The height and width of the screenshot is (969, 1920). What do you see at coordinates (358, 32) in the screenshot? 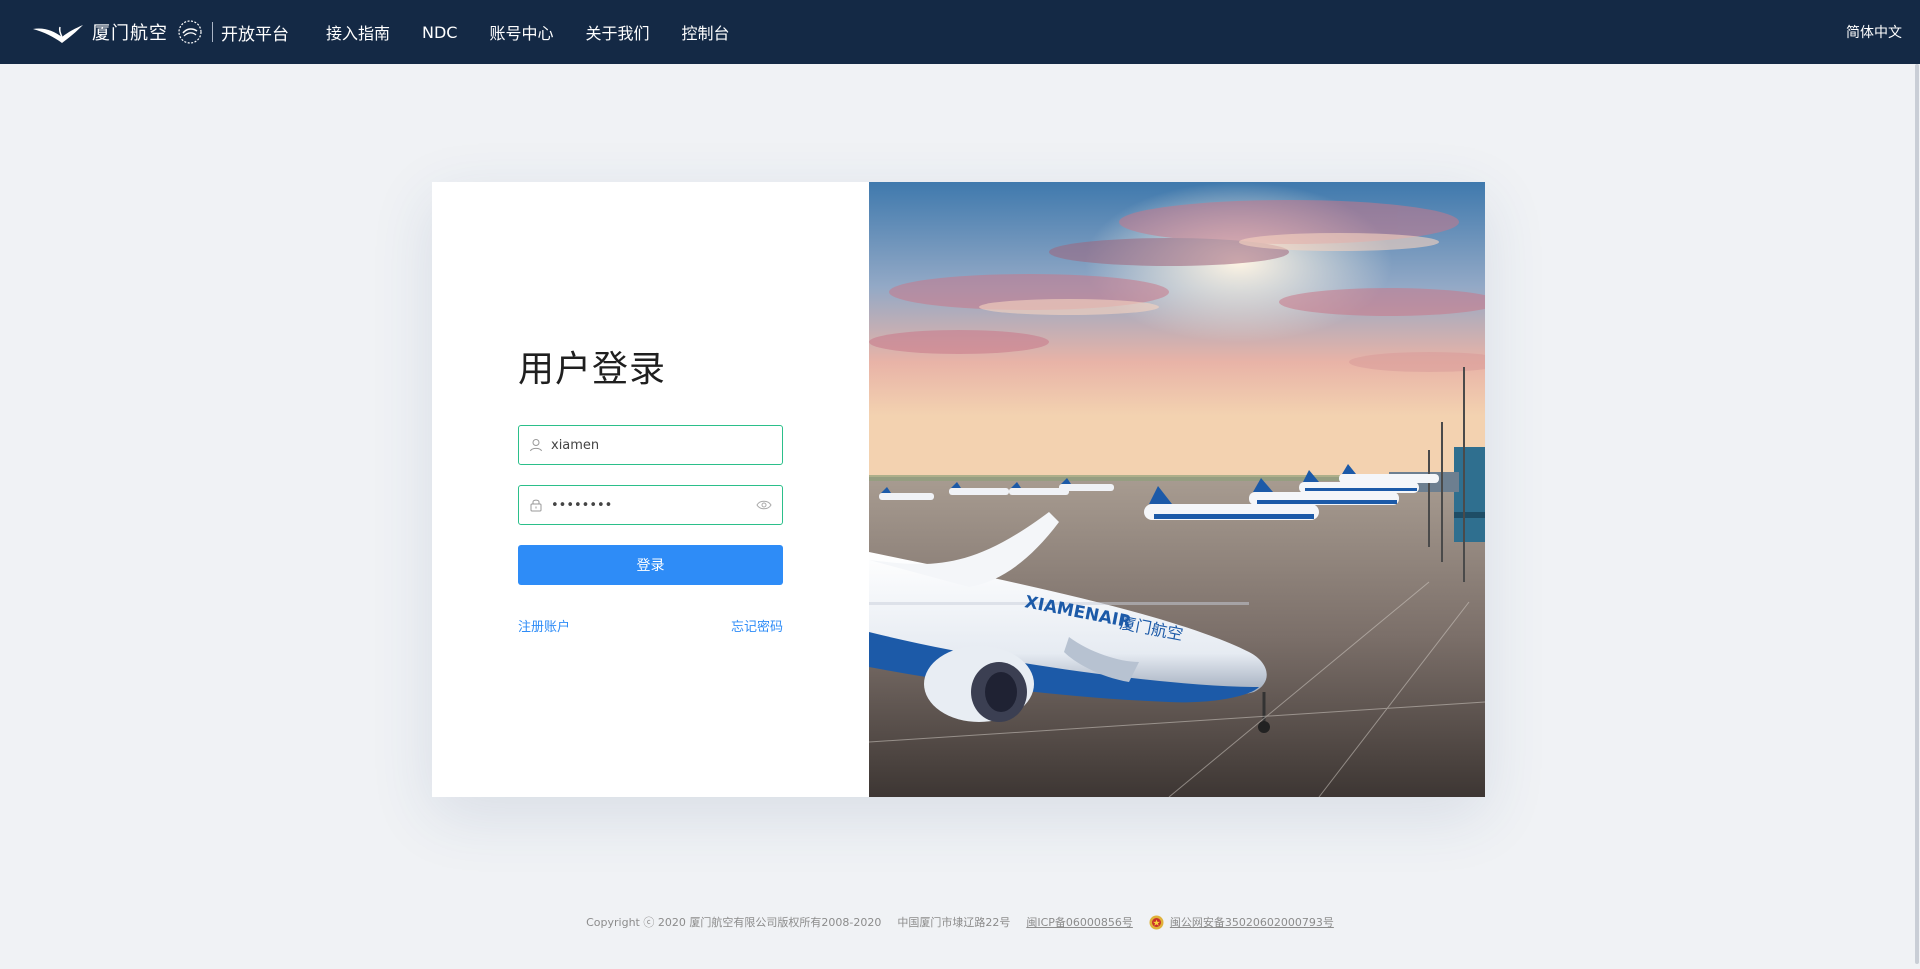
I see `nav-item-access-guide: 接入指南` at bounding box center [358, 32].